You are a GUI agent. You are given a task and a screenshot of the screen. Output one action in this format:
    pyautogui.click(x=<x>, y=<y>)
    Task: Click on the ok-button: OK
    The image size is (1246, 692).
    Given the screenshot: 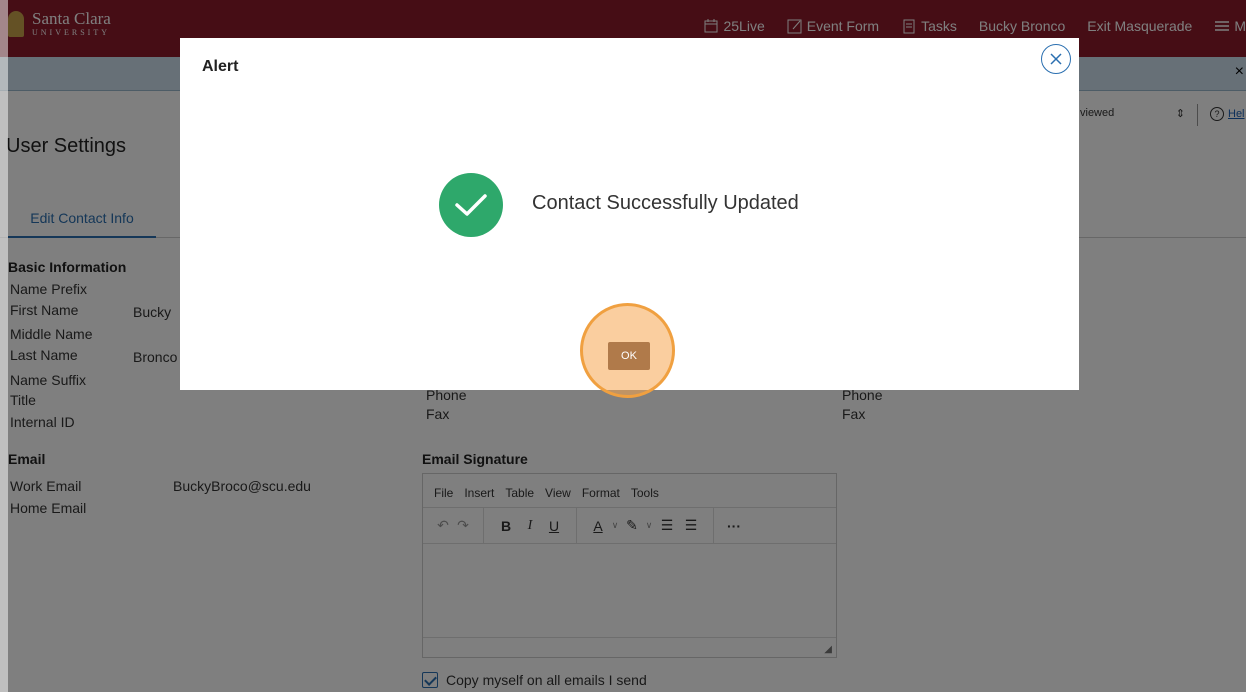 What is the action you would take?
    pyautogui.click(x=629, y=356)
    